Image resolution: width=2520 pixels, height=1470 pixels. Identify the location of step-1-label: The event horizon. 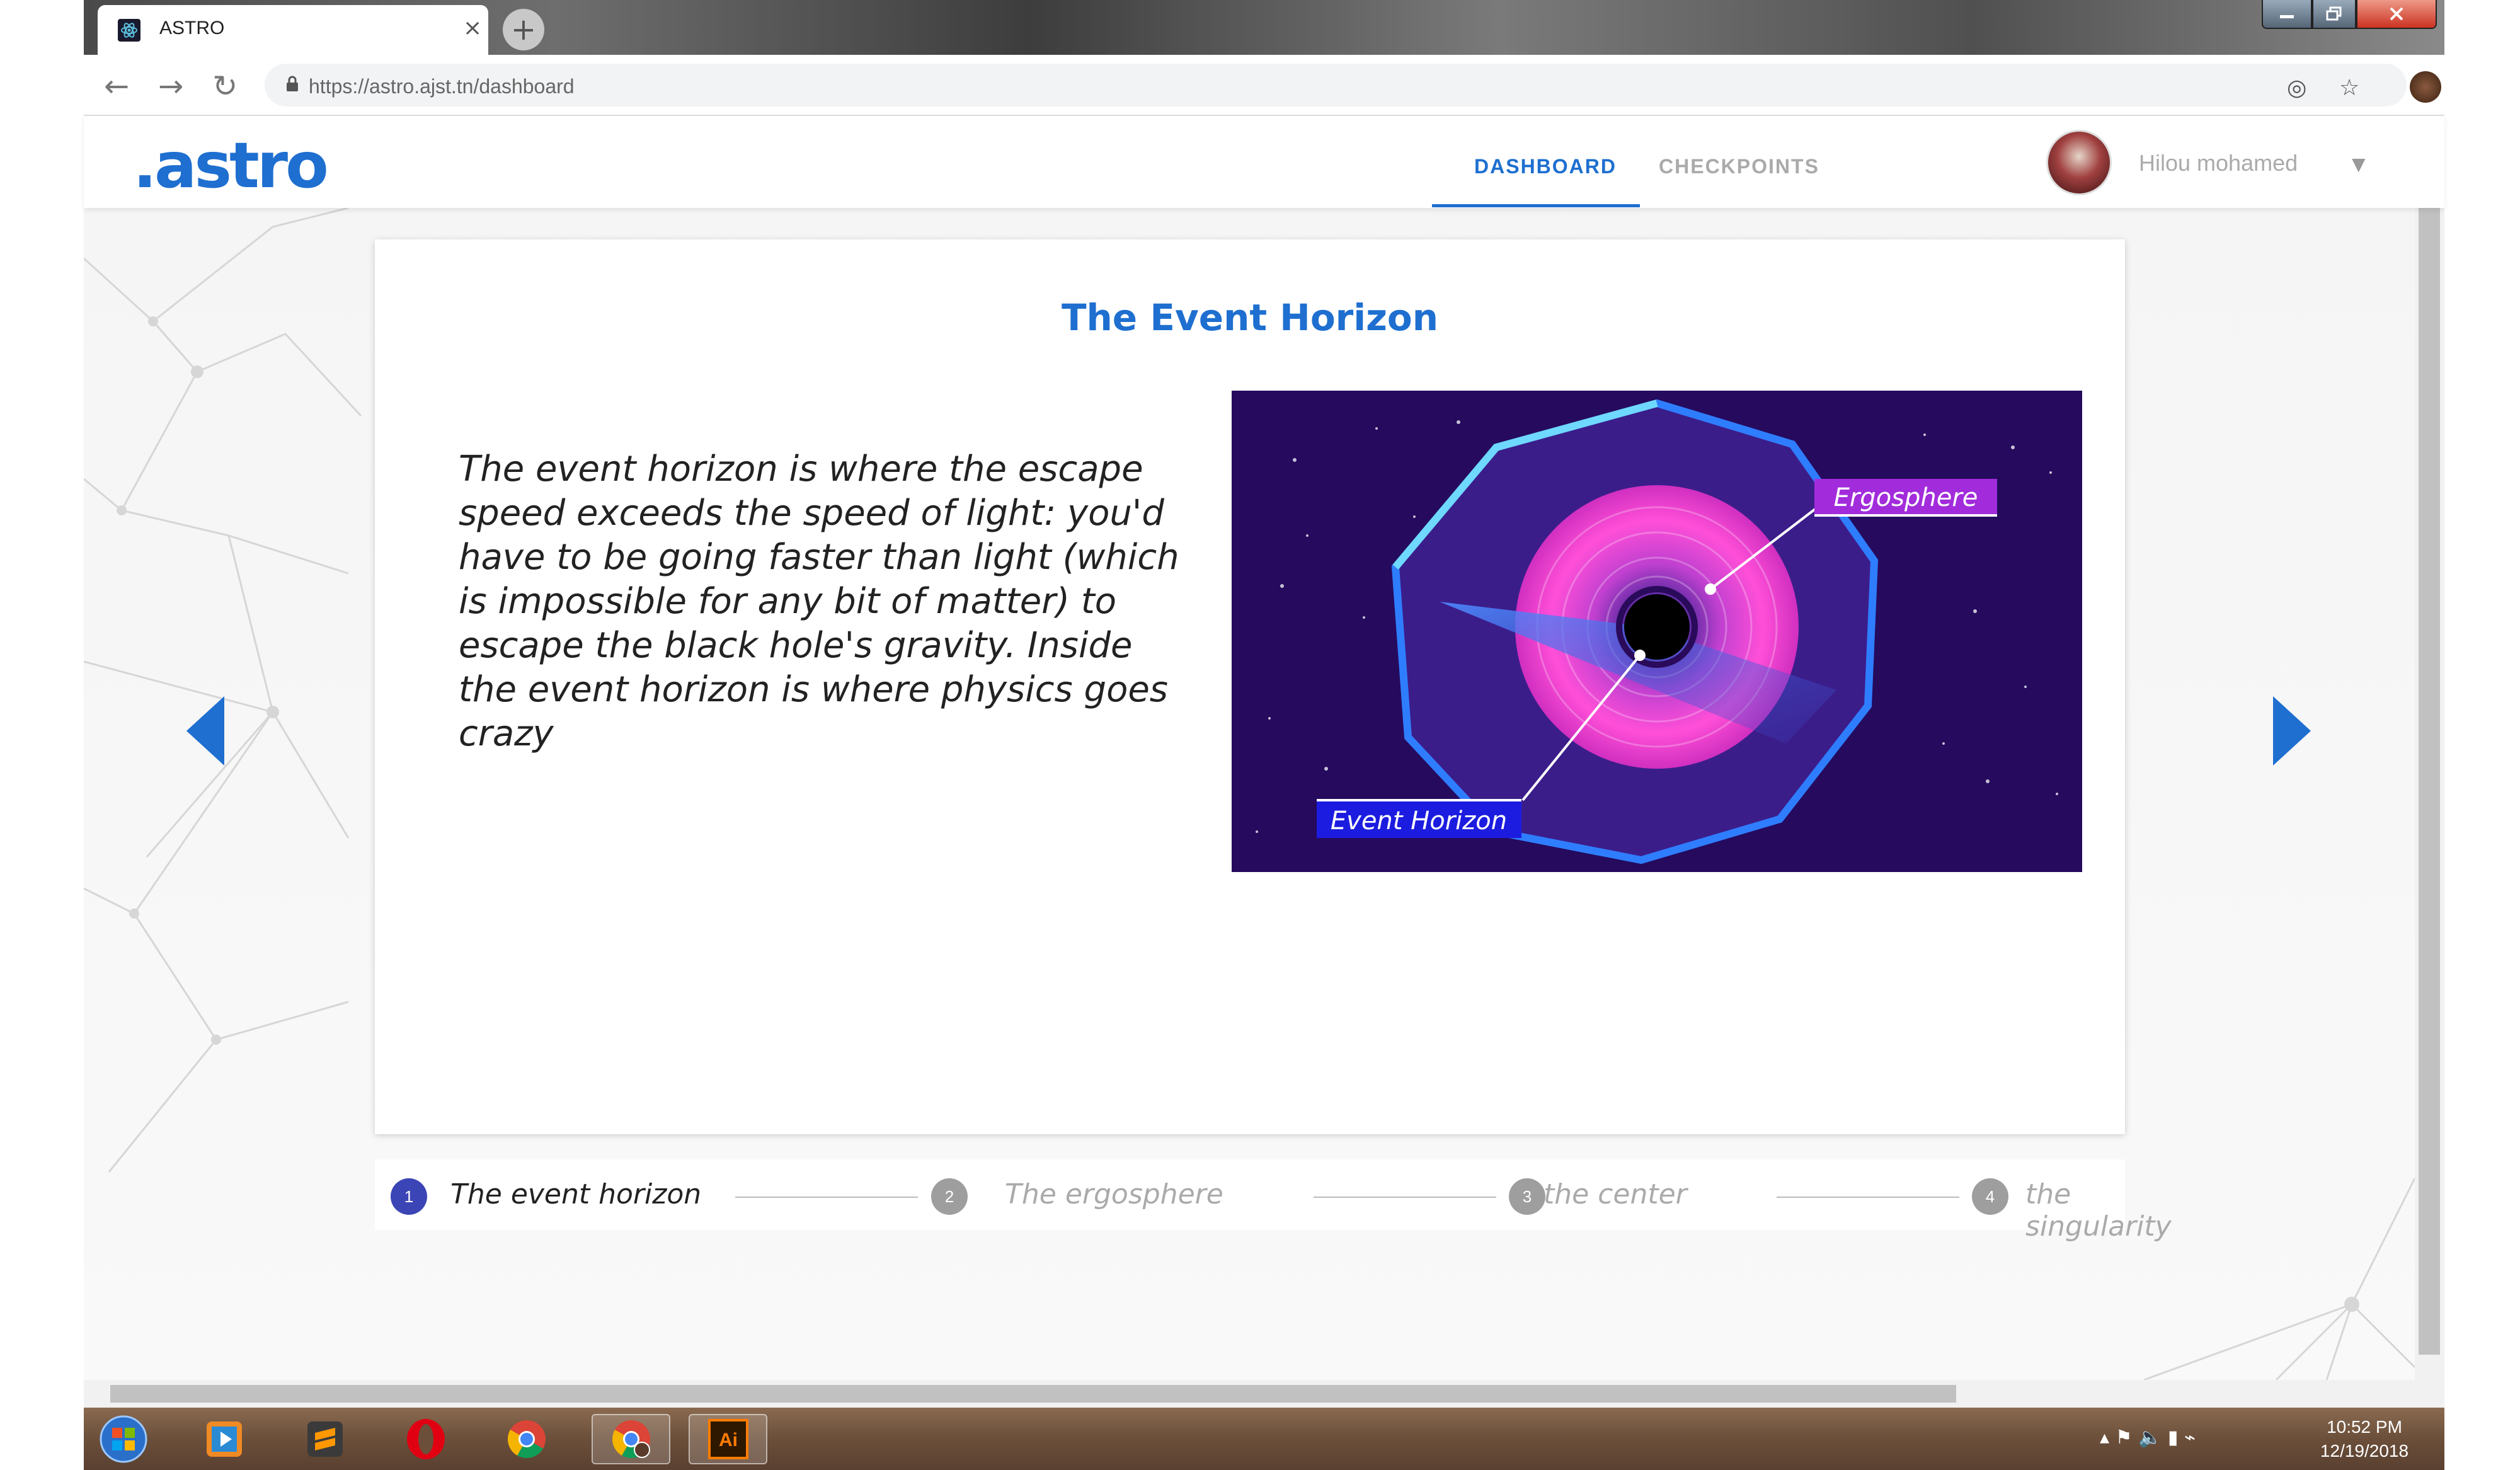
(575, 1194).